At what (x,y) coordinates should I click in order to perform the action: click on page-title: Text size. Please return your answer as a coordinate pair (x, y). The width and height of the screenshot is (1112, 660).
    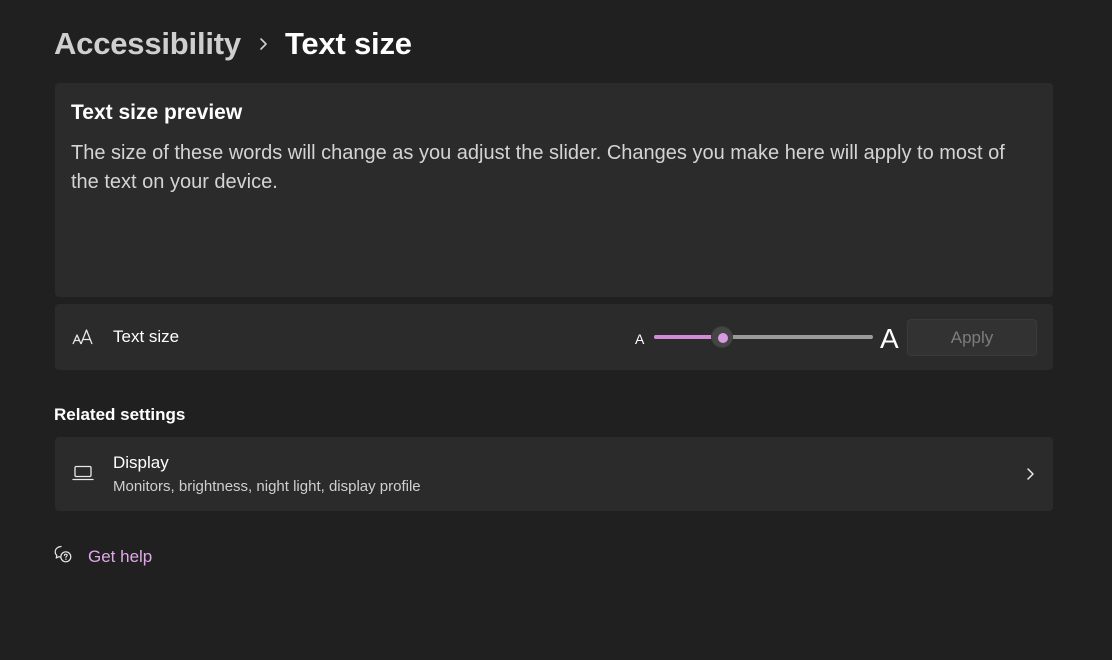
    Looking at the image, I should click on (348, 43).